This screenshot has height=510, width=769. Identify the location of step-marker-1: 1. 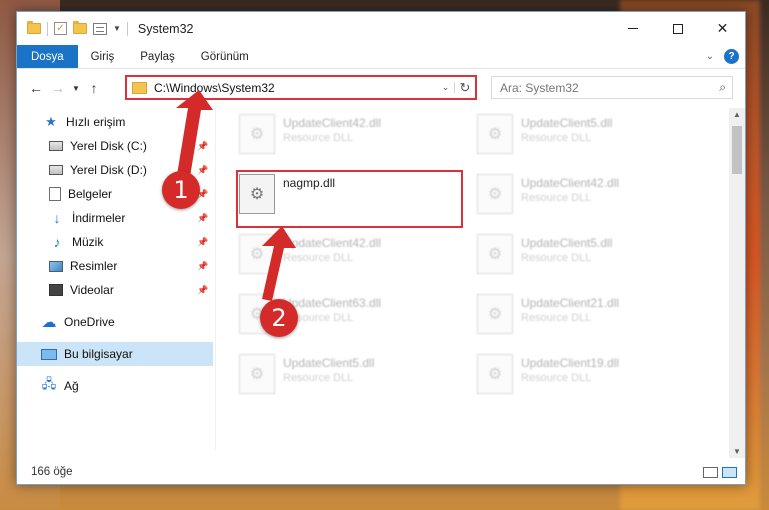
(181, 190).